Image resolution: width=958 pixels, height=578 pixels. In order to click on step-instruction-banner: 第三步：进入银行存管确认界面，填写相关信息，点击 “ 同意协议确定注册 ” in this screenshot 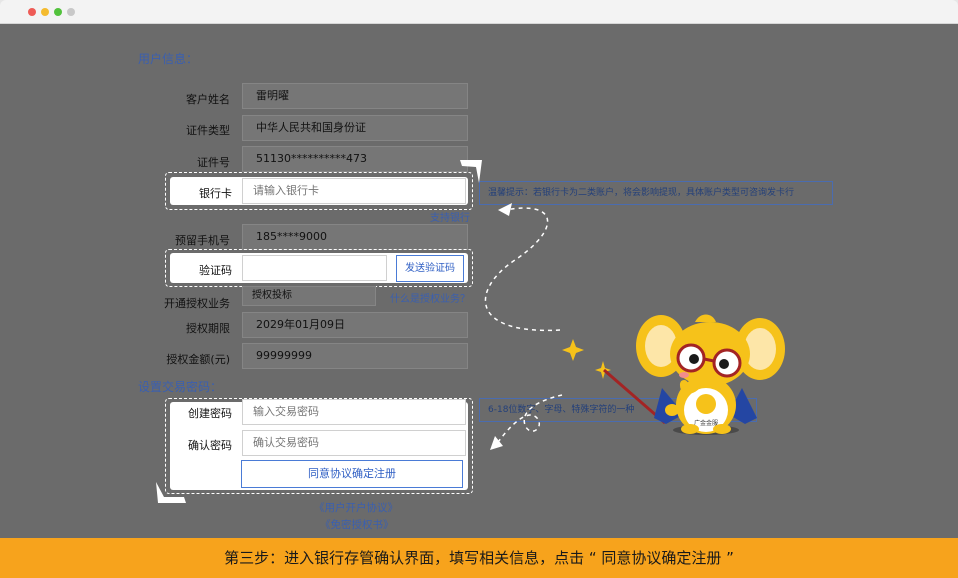, I will do `click(479, 558)`.